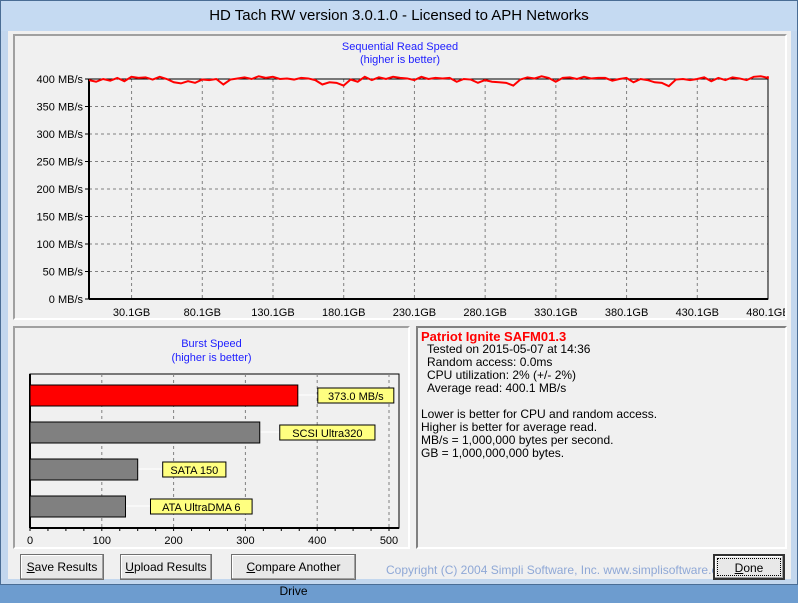 This screenshot has width=798, height=603. What do you see at coordinates (272, 312) in the screenshot?
I see `x-tick-label: 130.1GB` at bounding box center [272, 312].